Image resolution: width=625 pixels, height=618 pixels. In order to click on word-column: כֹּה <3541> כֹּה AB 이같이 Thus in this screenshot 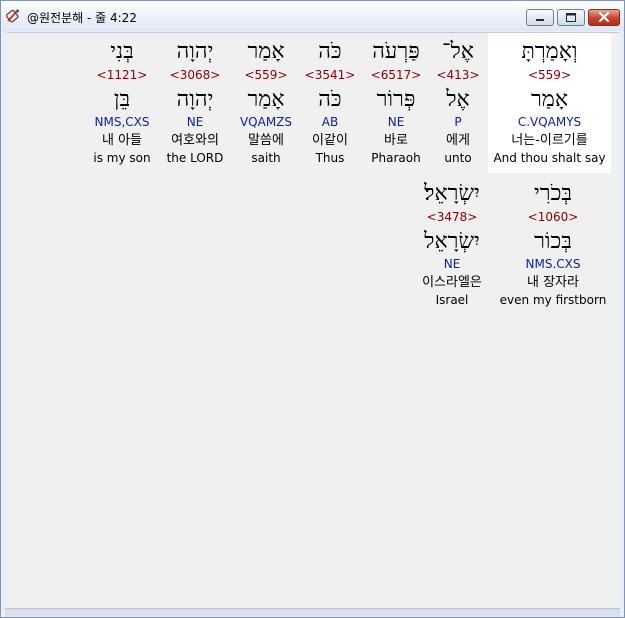, I will do `click(330, 103)`.